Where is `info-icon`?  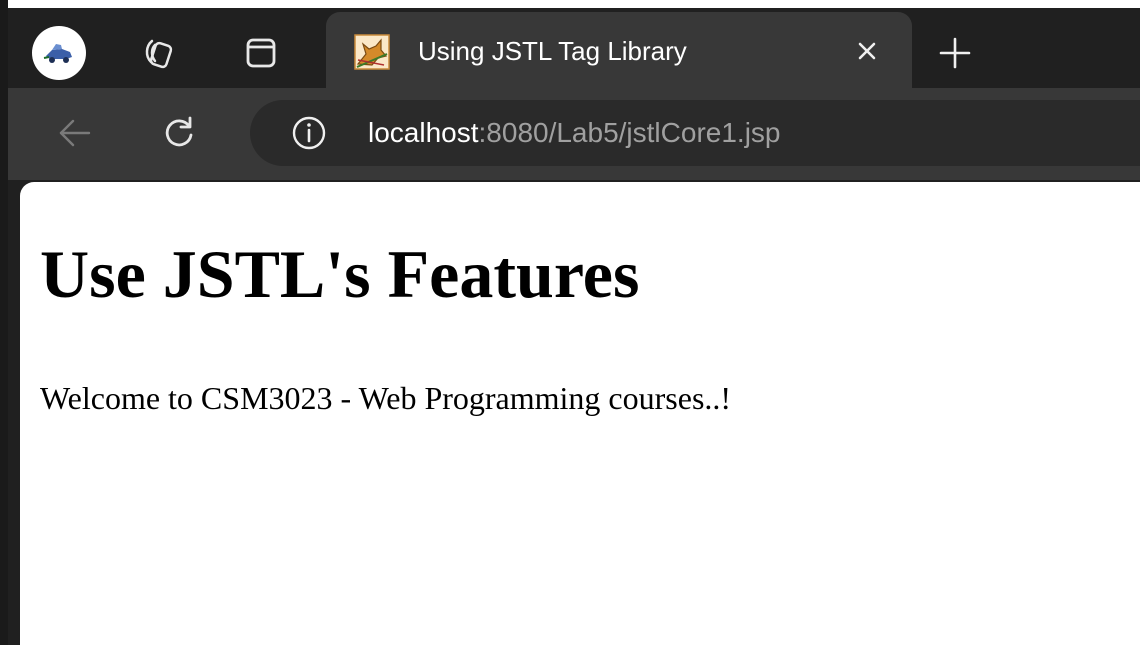 info-icon is located at coordinates (309, 133).